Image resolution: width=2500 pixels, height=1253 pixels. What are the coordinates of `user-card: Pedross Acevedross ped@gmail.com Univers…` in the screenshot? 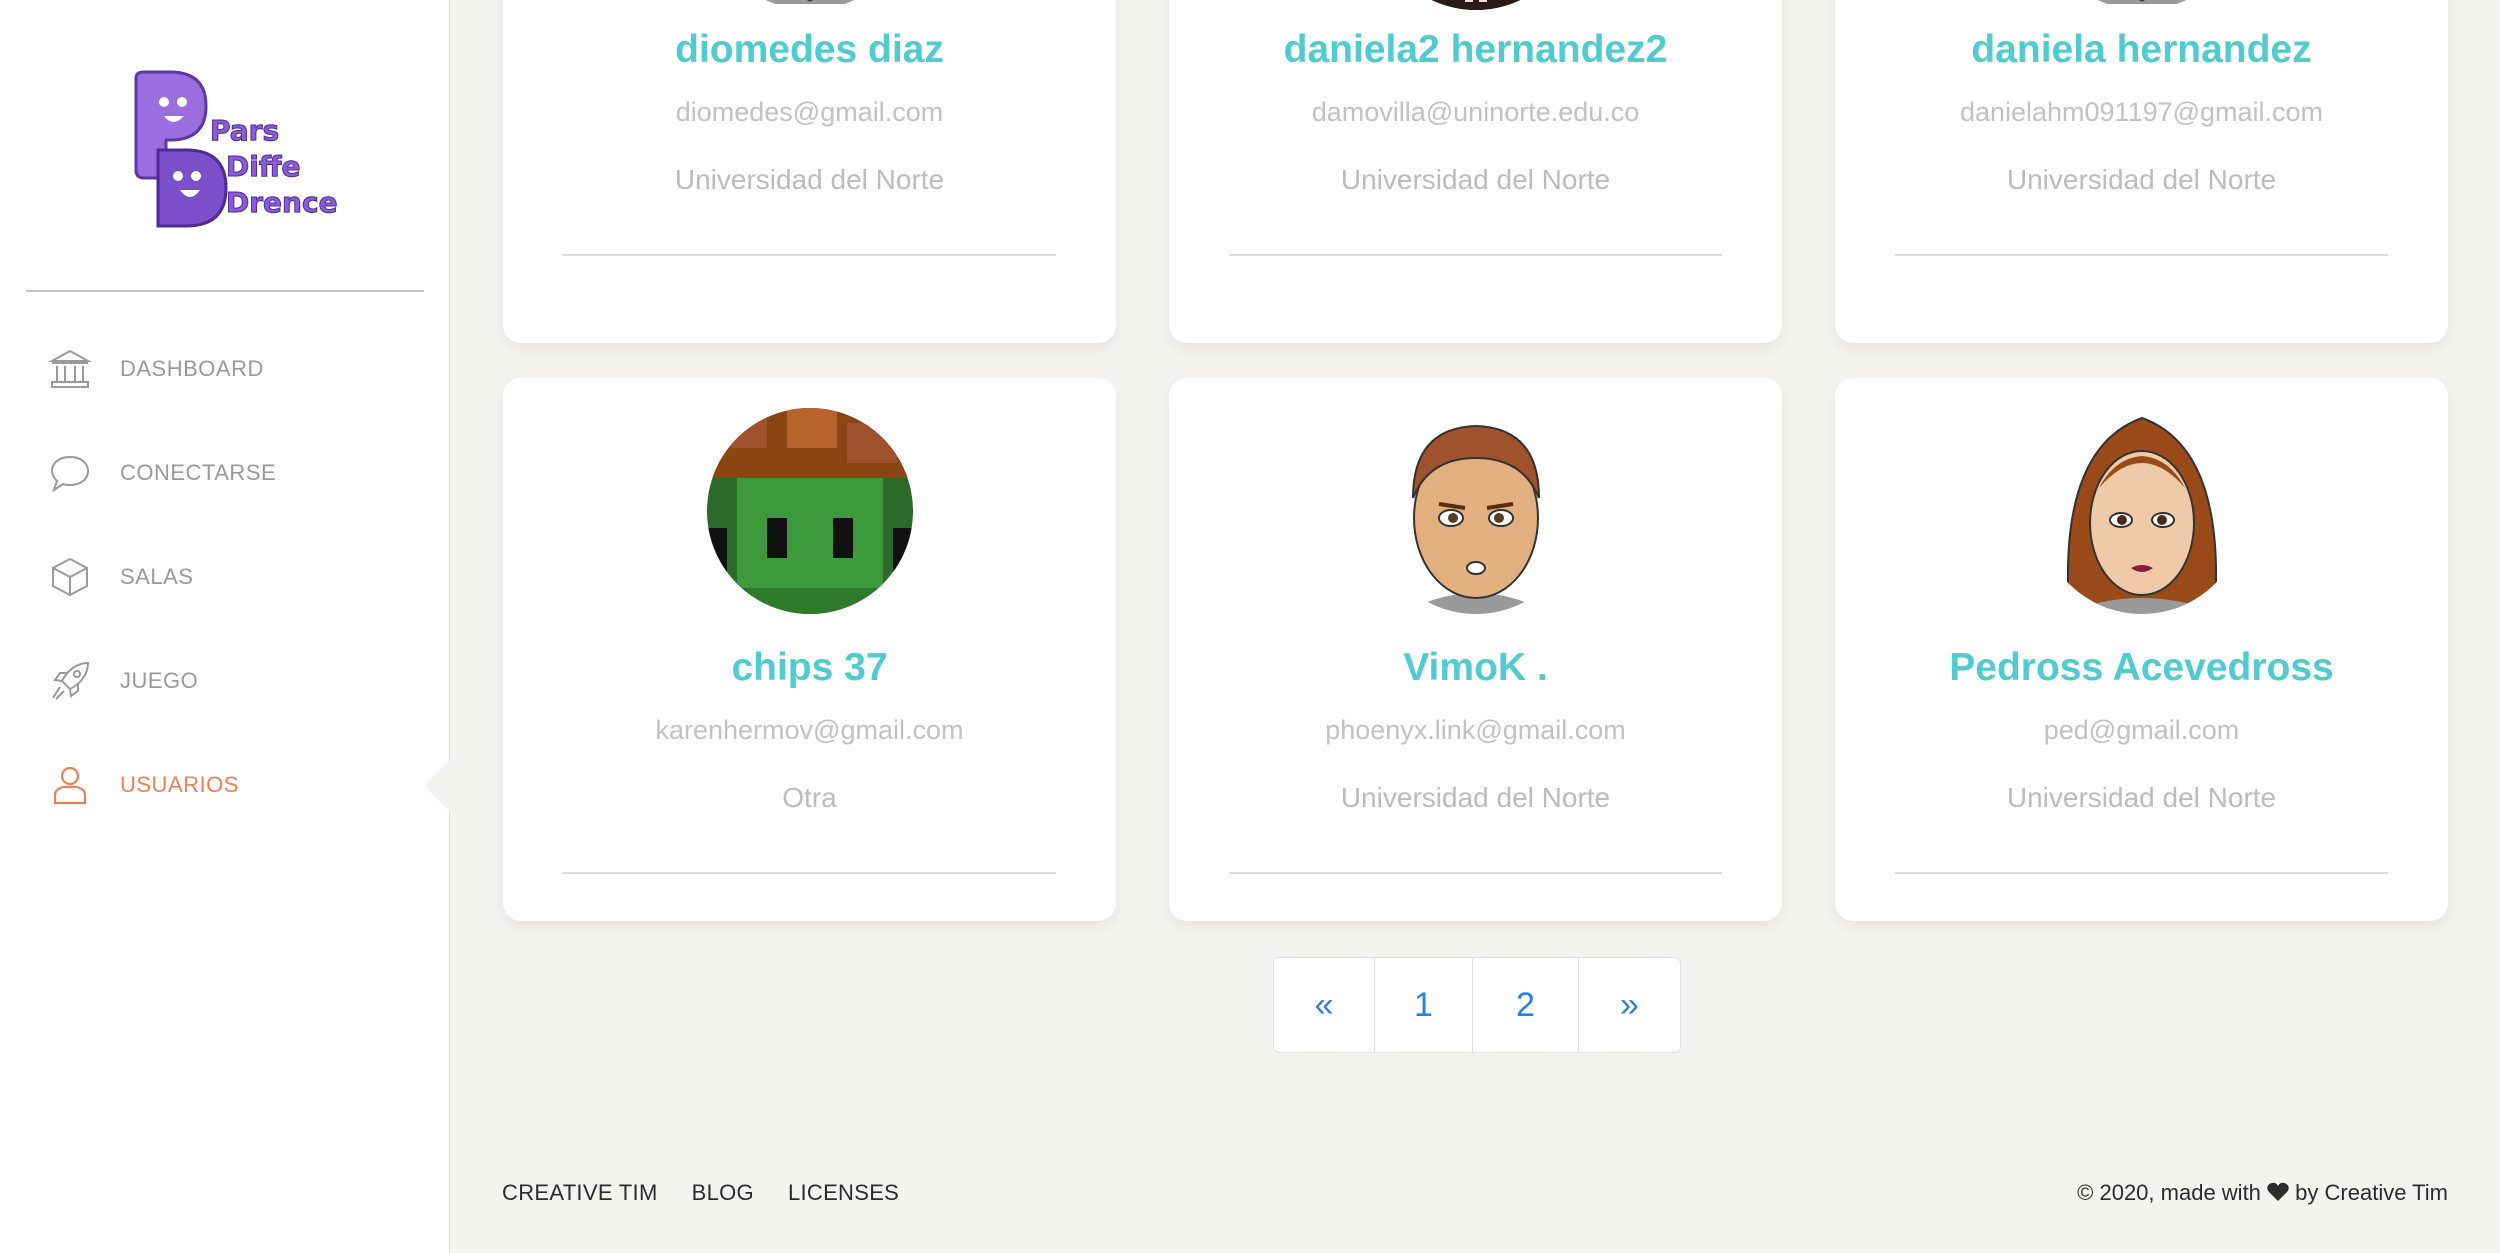 It's located at (2141, 649).